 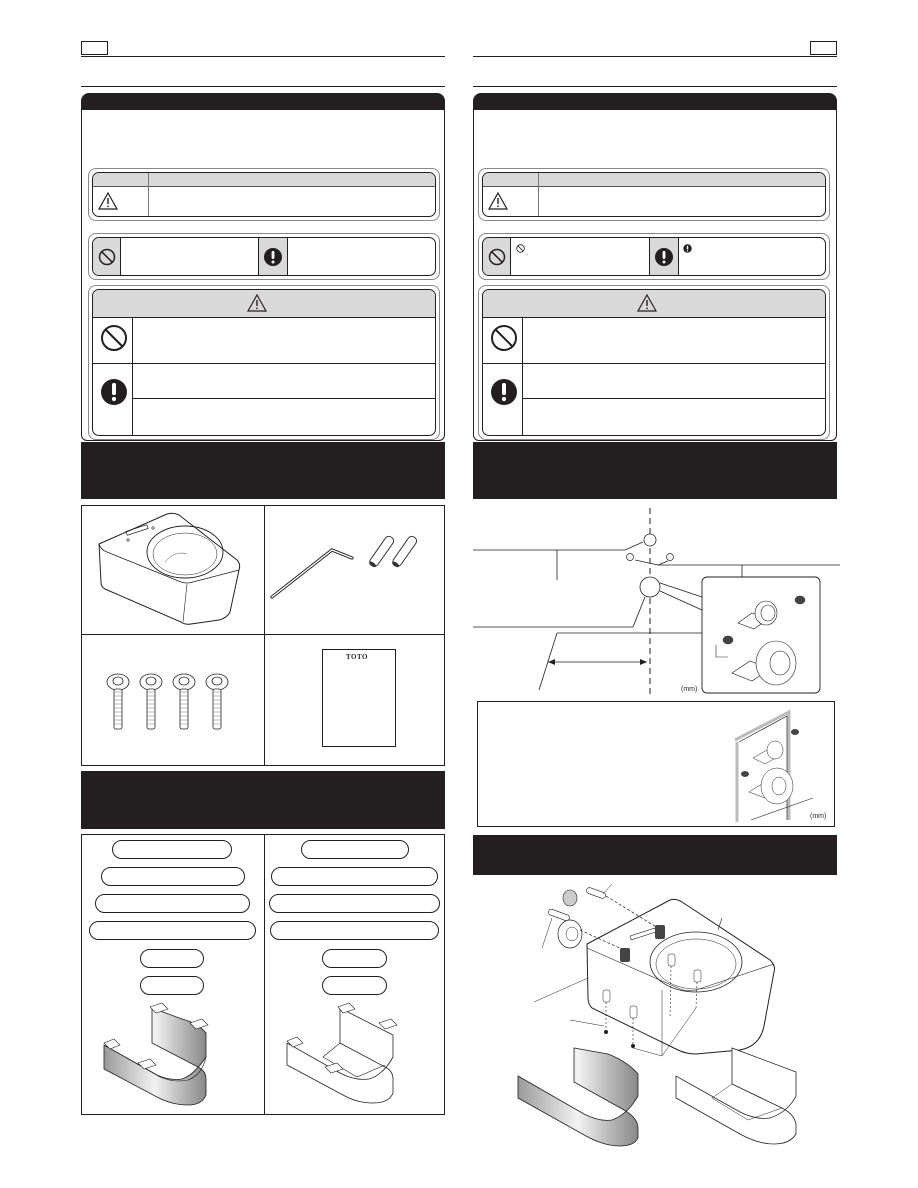 What do you see at coordinates (654, 362) in the screenshot?
I see `right-warning-box` at bounding box center [654, 362].